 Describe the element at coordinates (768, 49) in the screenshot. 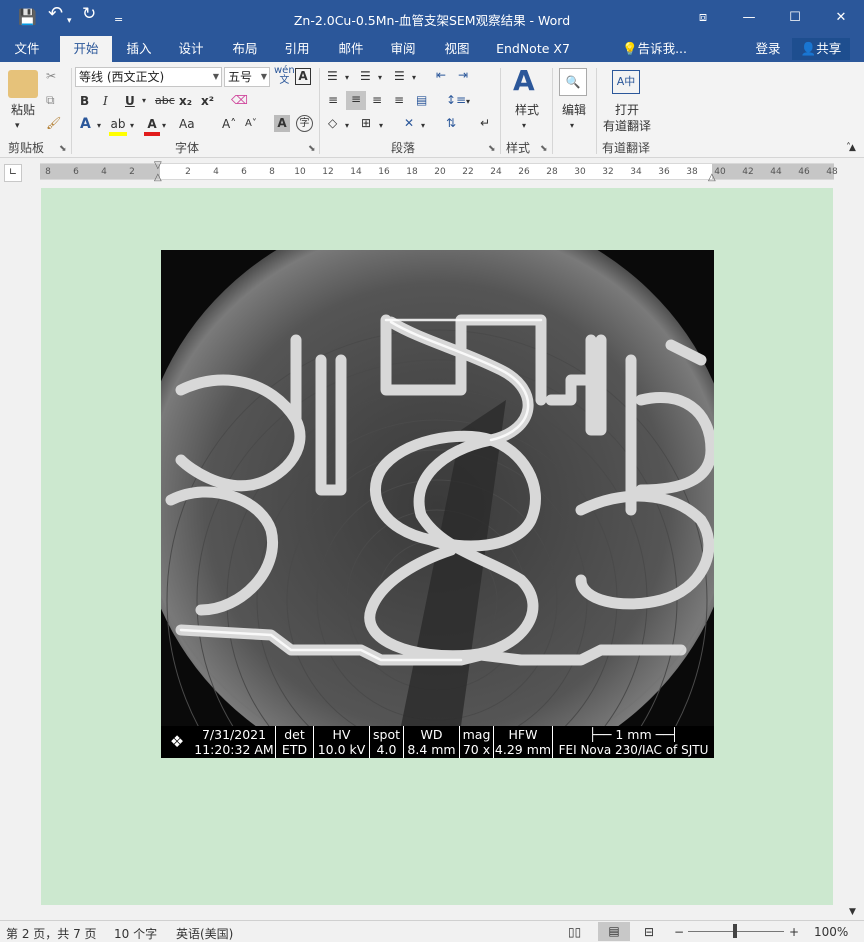

I see `sign-in-link: 登录` at that location.